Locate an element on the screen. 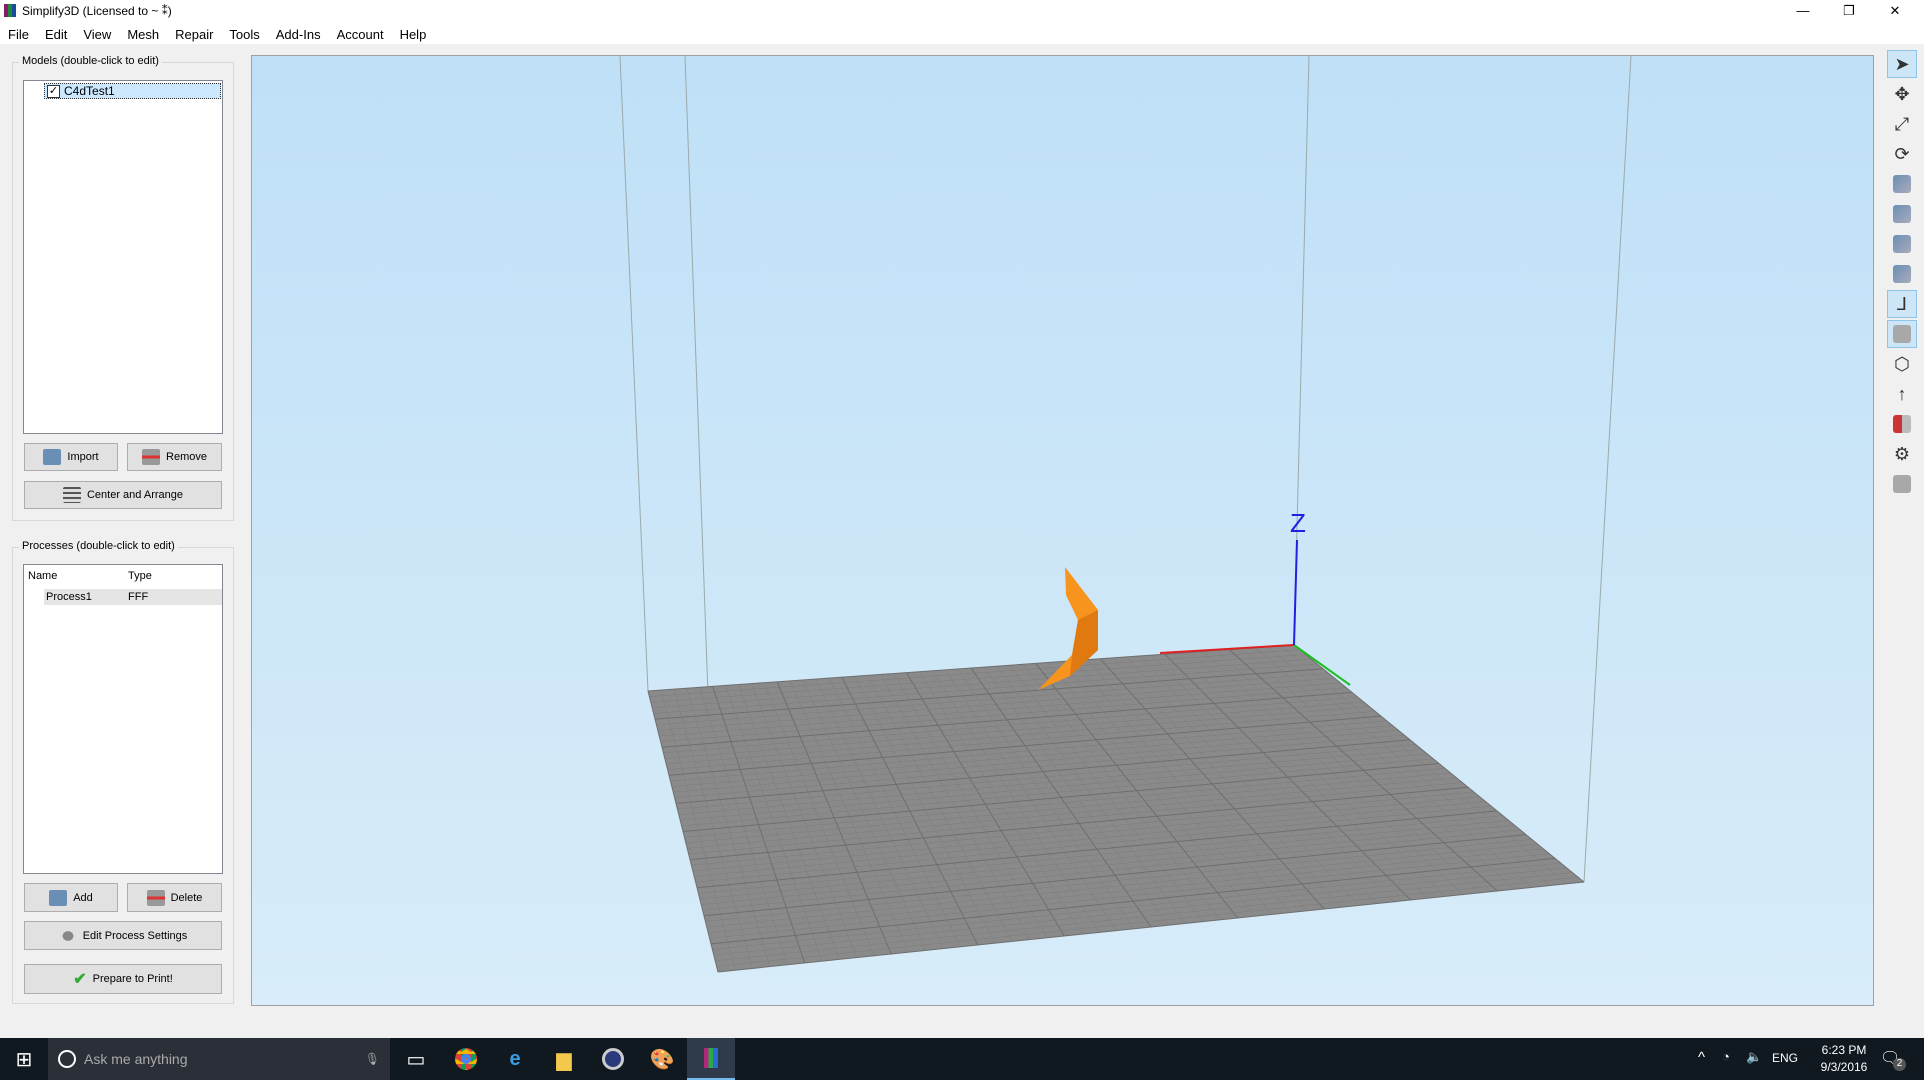  view-side-icon is located at coordinates (1902, 274).